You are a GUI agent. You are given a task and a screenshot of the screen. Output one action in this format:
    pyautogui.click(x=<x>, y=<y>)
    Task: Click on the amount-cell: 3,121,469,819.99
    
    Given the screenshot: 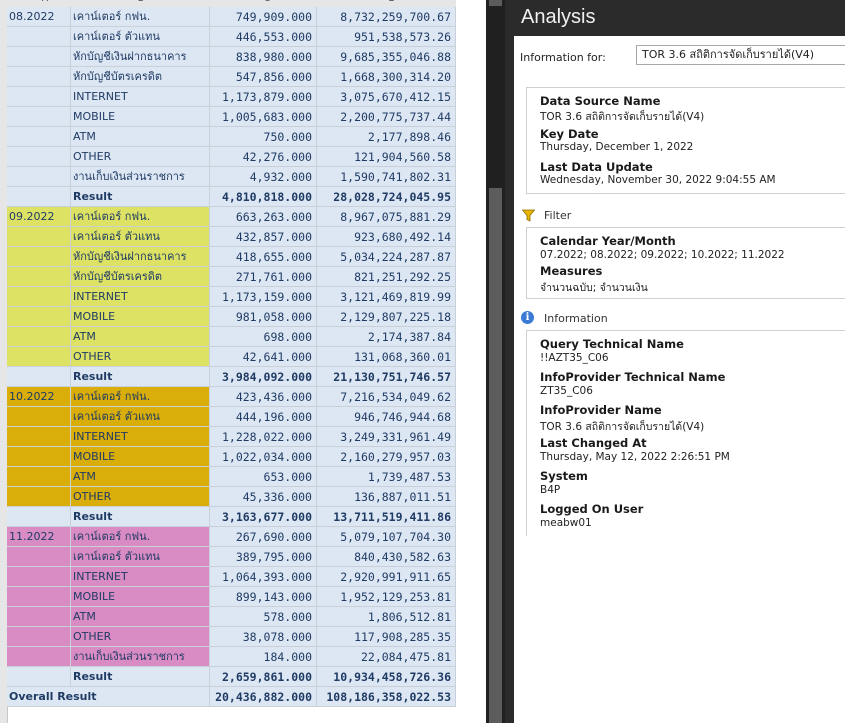 What is the action you would take?
    pyautogui.click(x=386, y=297)
    